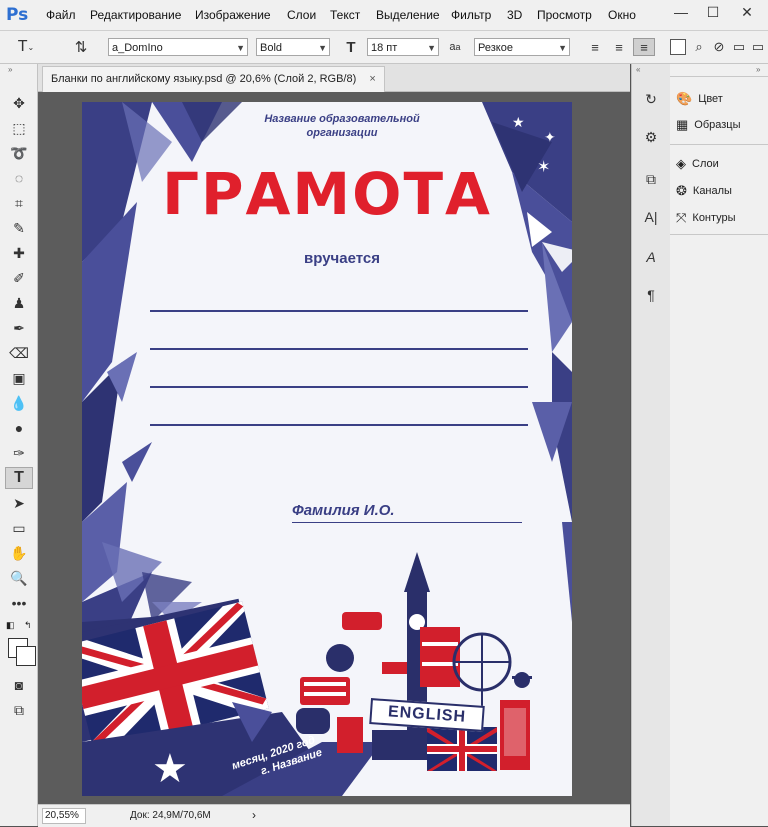 This screenshot has height=827, width=768. What do you see at coordinates (681, 12) in the screenshot?
I see `minimize-button: —` at bounding box center [681, 12].